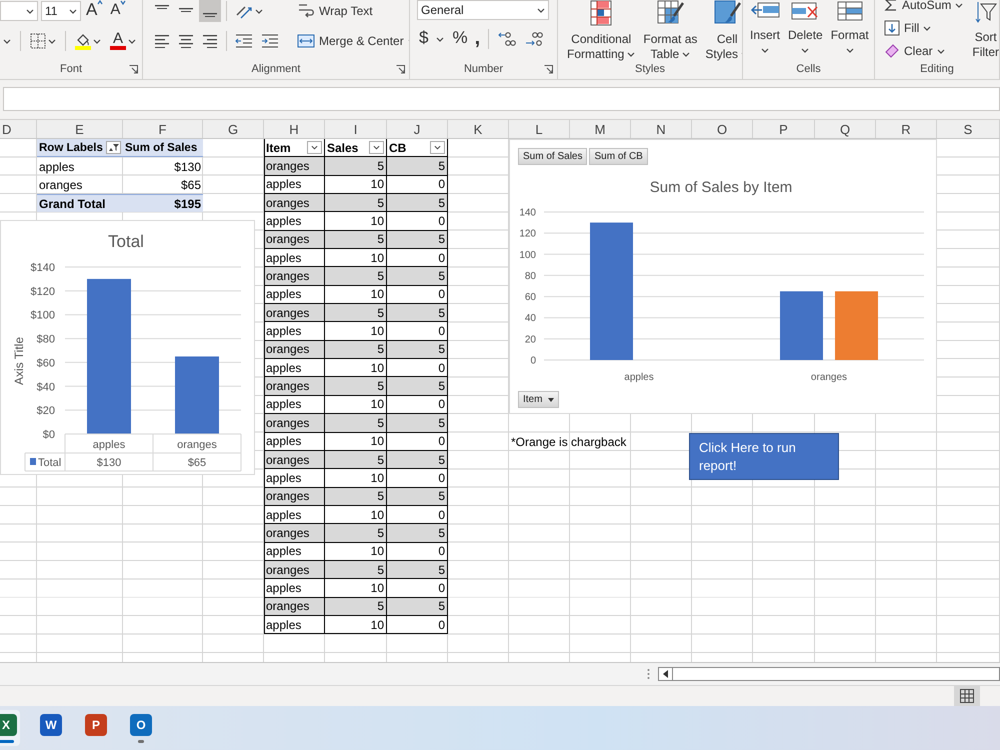  Describe the element at coordinates (38, 41) in the screenshot. I see `borders-icon` at that location.